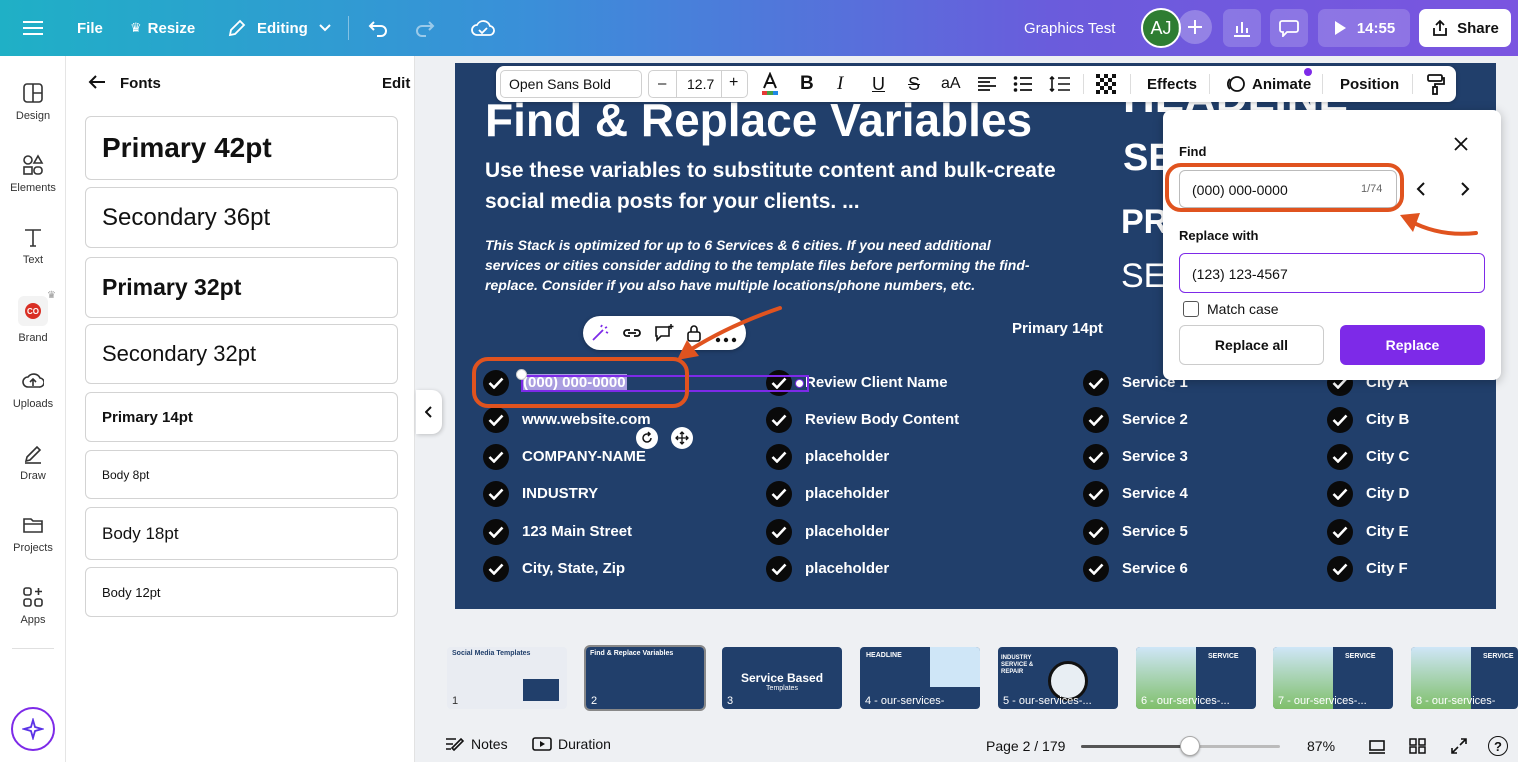 The height and width of the screenshot is (762, 1518). What do you see at coordinates (1025, 746) in the screenshot?
I see `page-indicator: Page 2 / 179` at bounding box center [1025, 746].